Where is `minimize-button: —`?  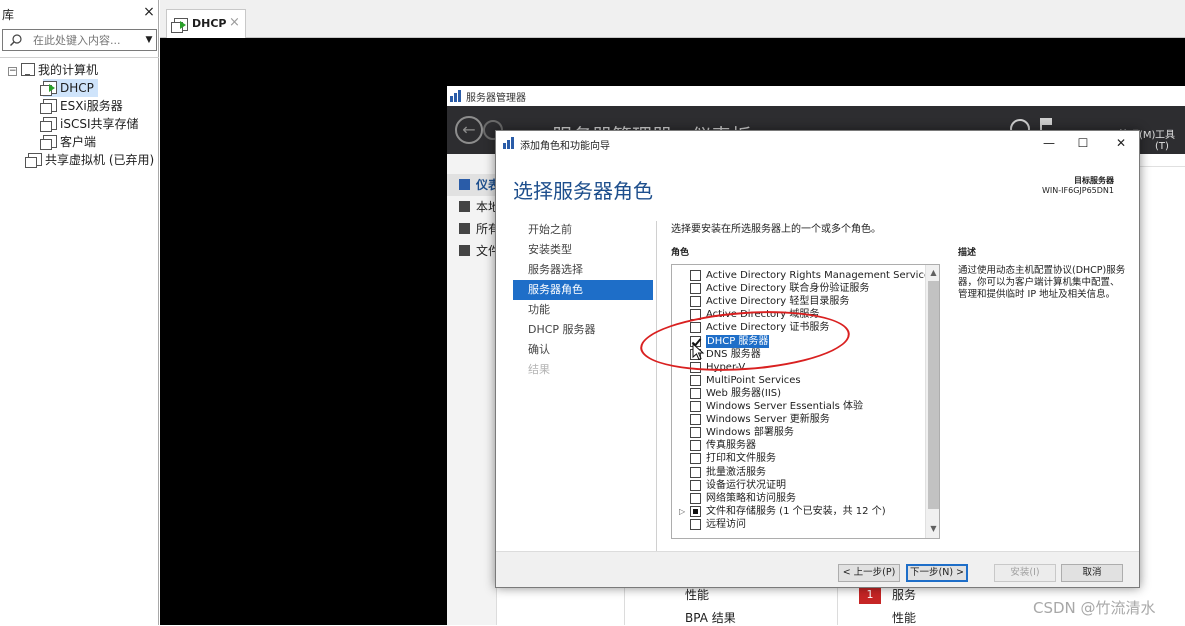
minimize-button: — is located at coordinates (1049, 143).